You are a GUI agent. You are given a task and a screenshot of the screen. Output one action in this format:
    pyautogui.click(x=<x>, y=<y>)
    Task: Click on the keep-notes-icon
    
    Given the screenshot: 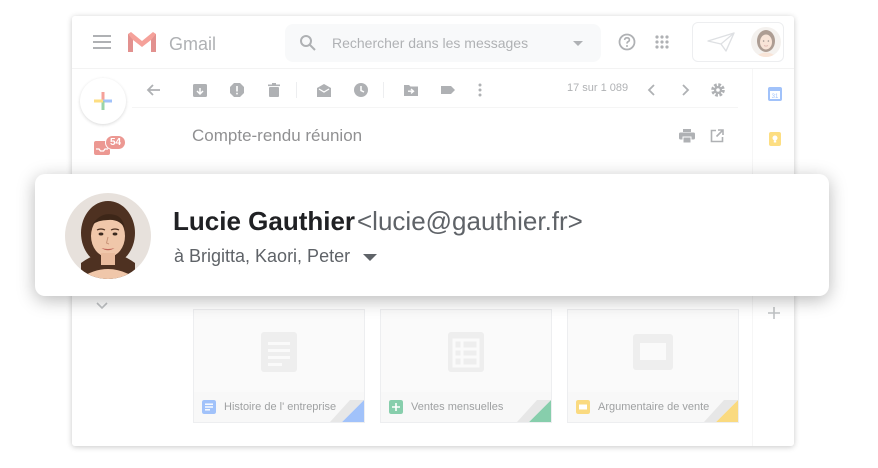 What is the action you would take?
    pyautogui.click(x=775, y=139)
    